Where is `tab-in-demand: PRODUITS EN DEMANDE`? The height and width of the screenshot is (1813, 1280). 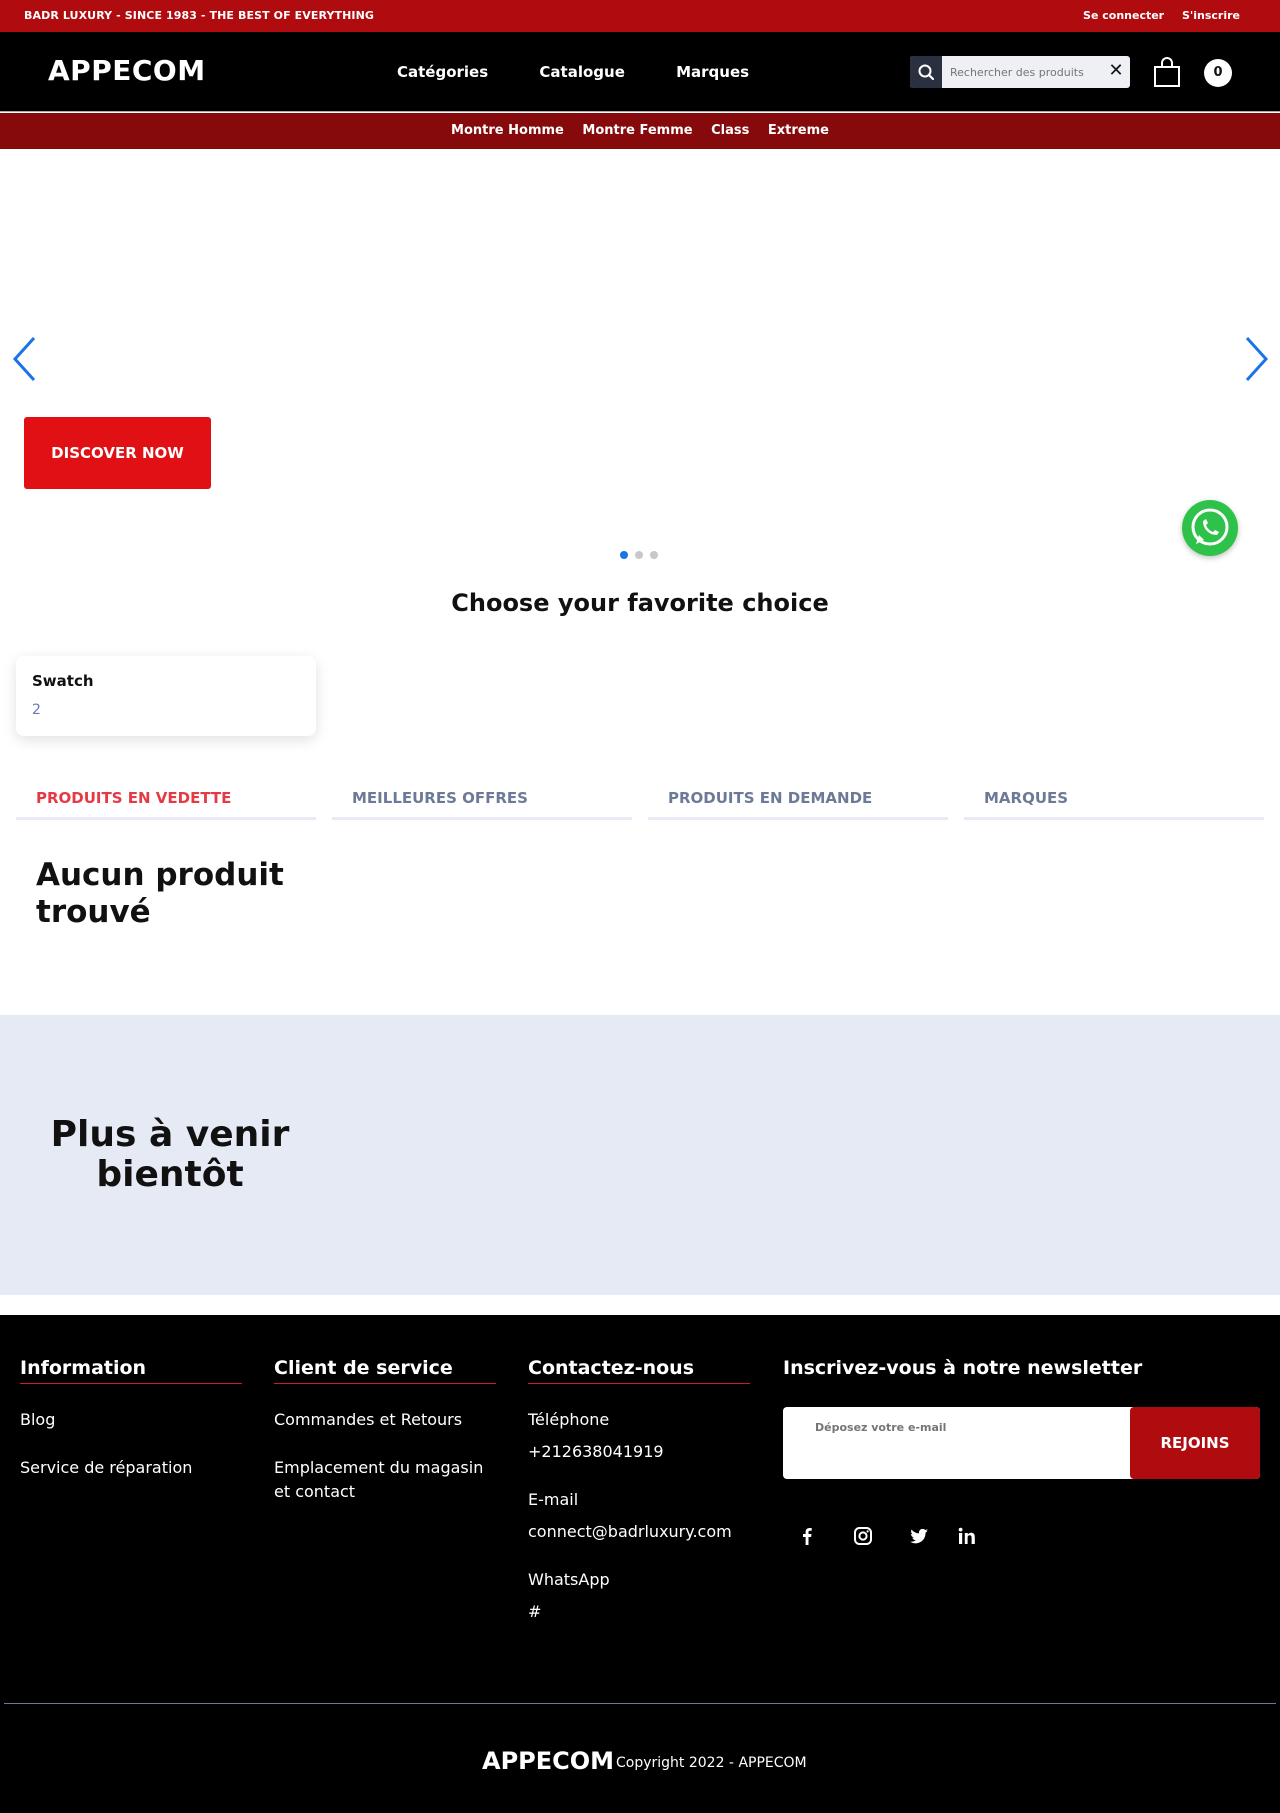
tab-in-demand: PRODUITS EN DEMANDE is located at coordinates (798, 803).